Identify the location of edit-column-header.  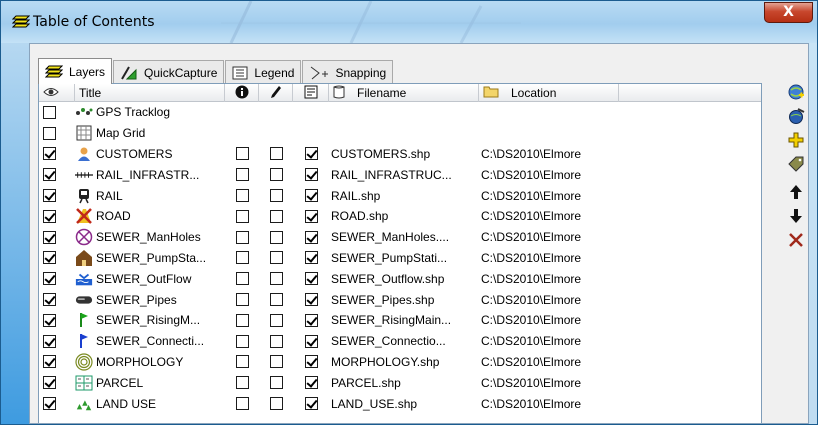
(276, 93).